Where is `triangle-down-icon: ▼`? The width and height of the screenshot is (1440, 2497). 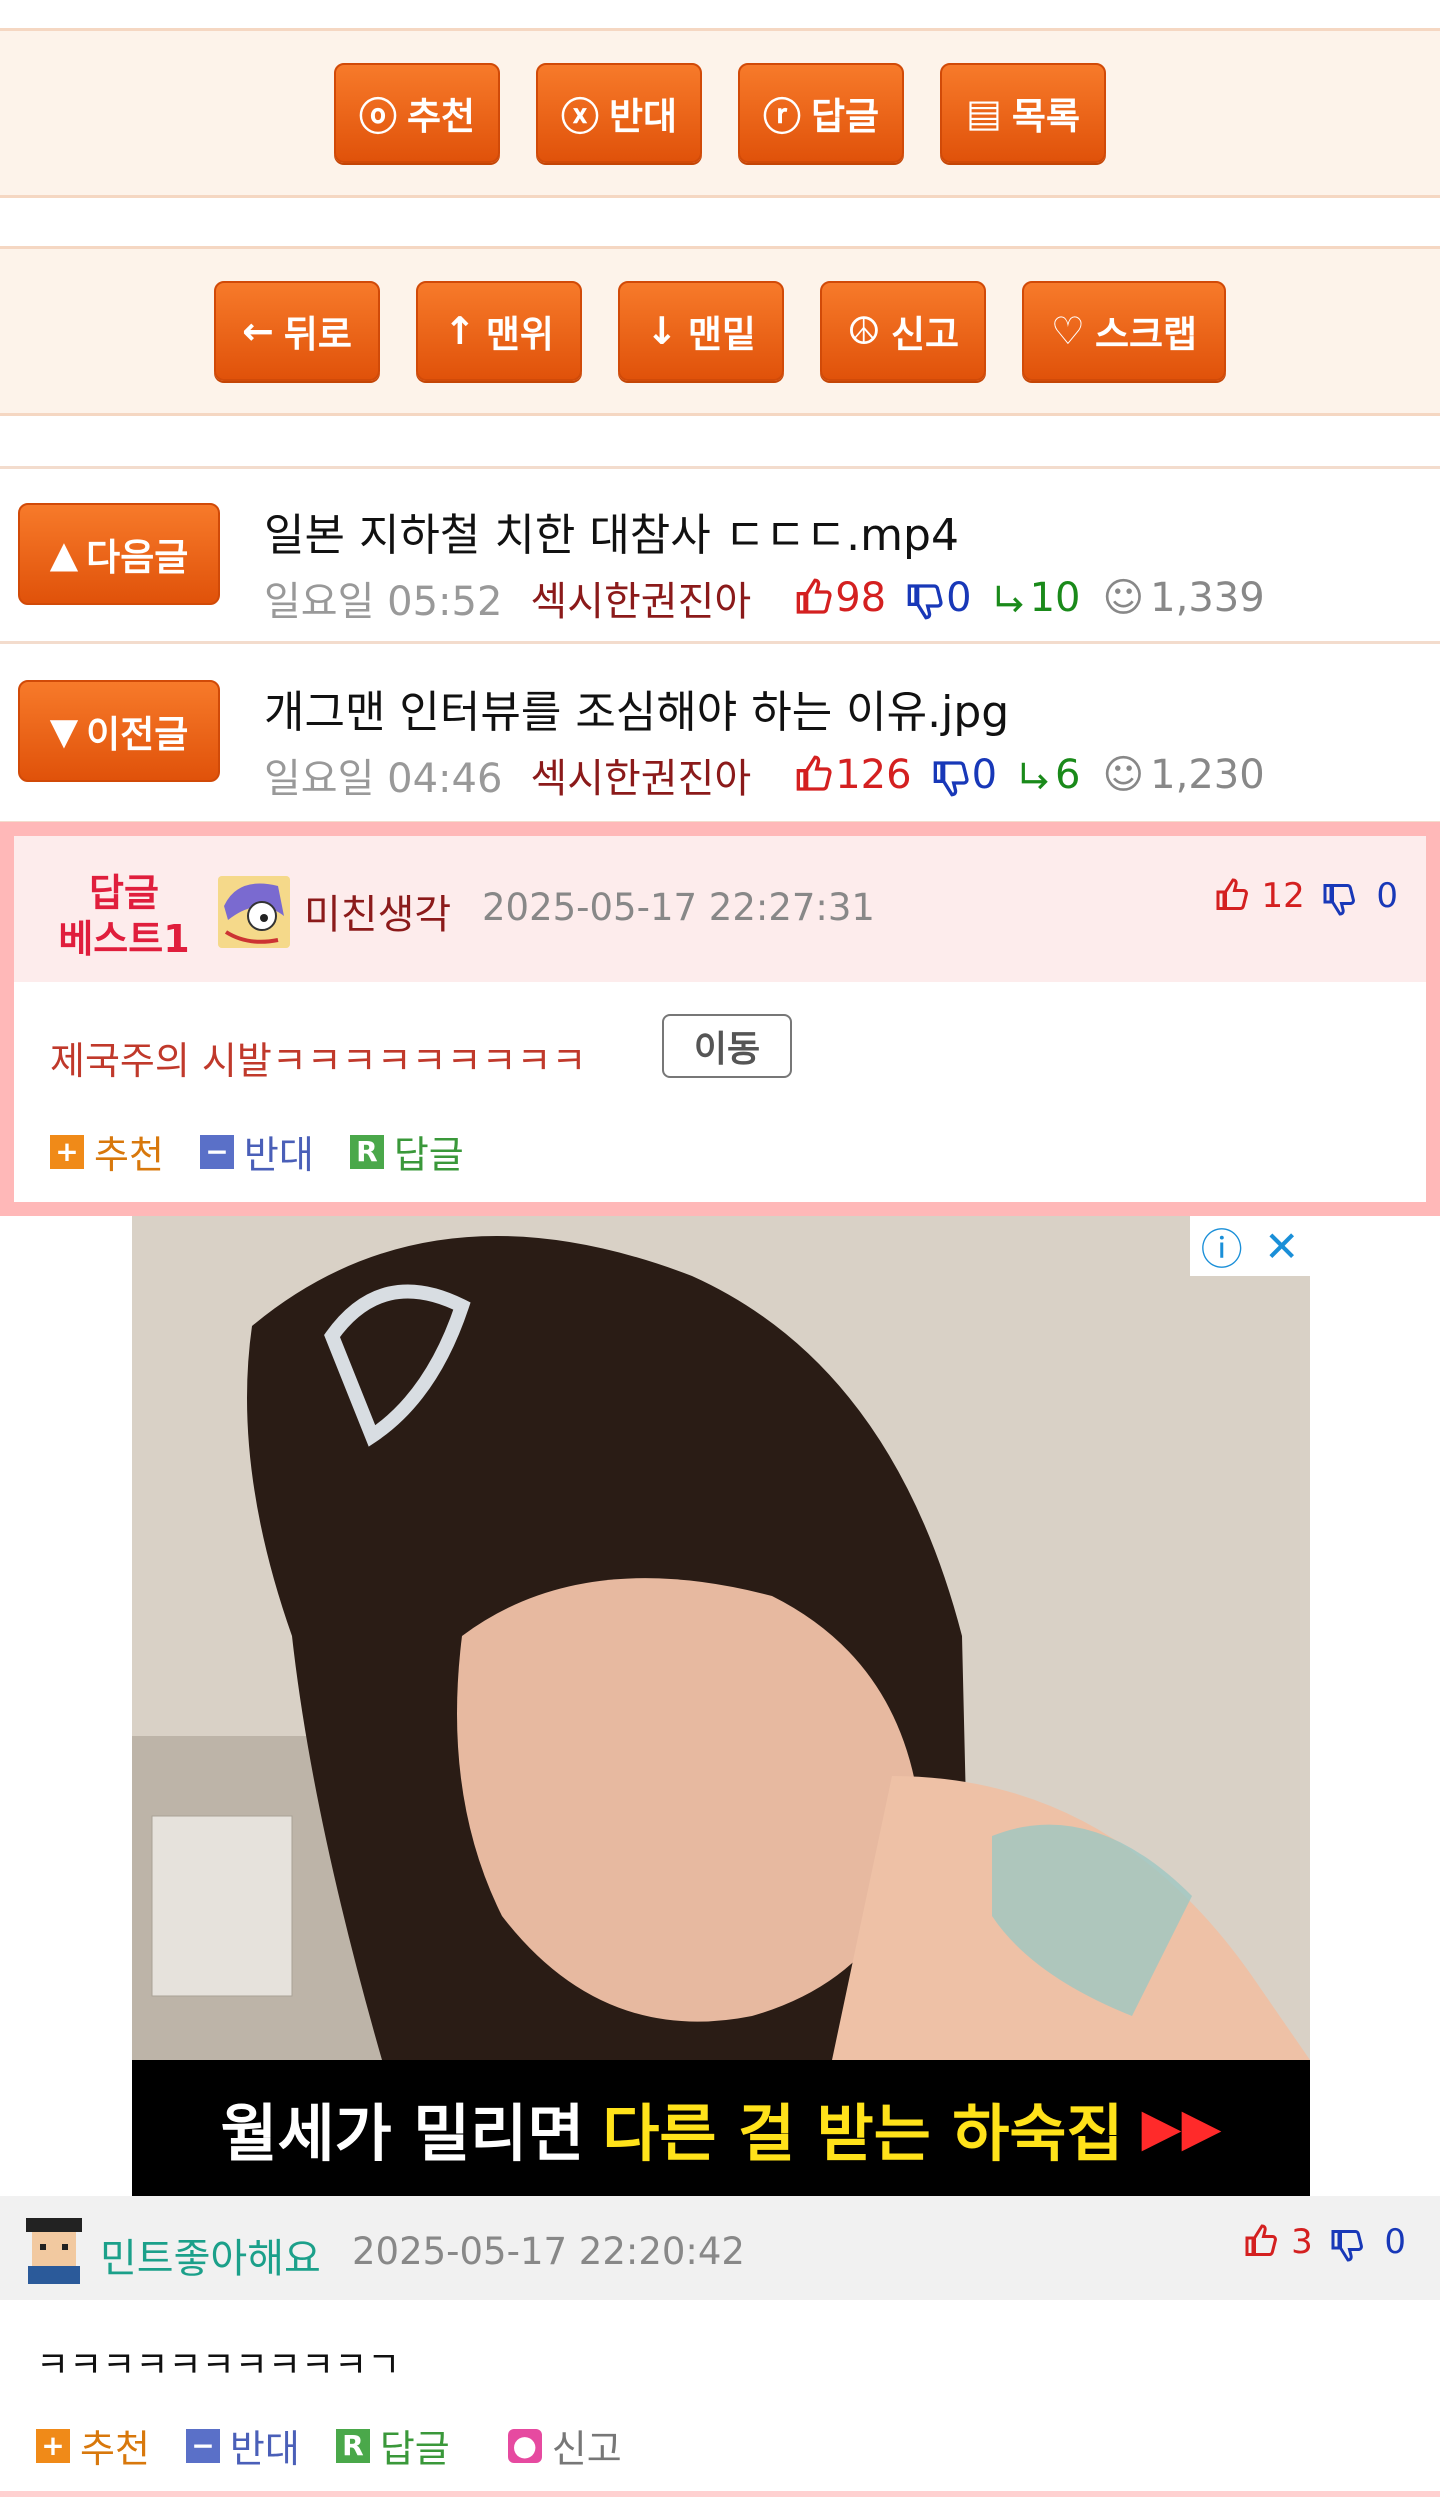 triangle-down-icon: ▼ is located at coordinates (64, 731).